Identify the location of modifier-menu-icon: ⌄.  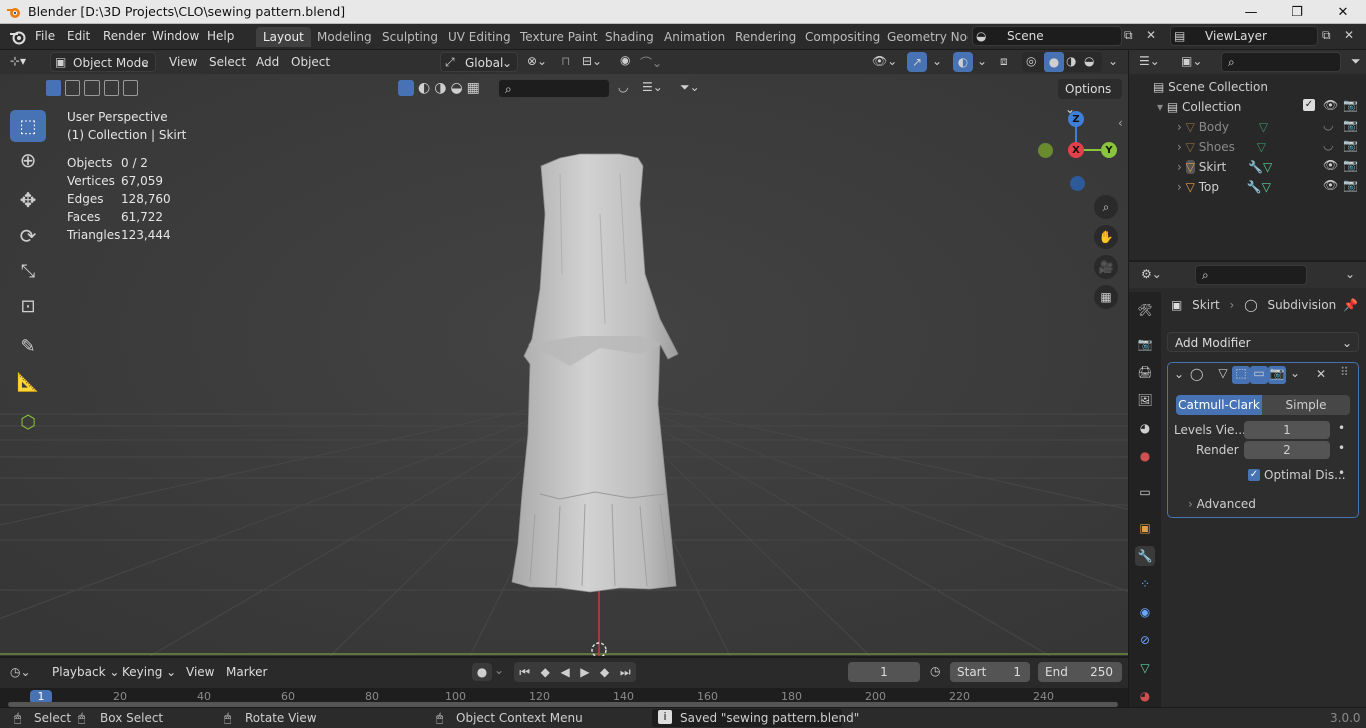
(1295, 375).